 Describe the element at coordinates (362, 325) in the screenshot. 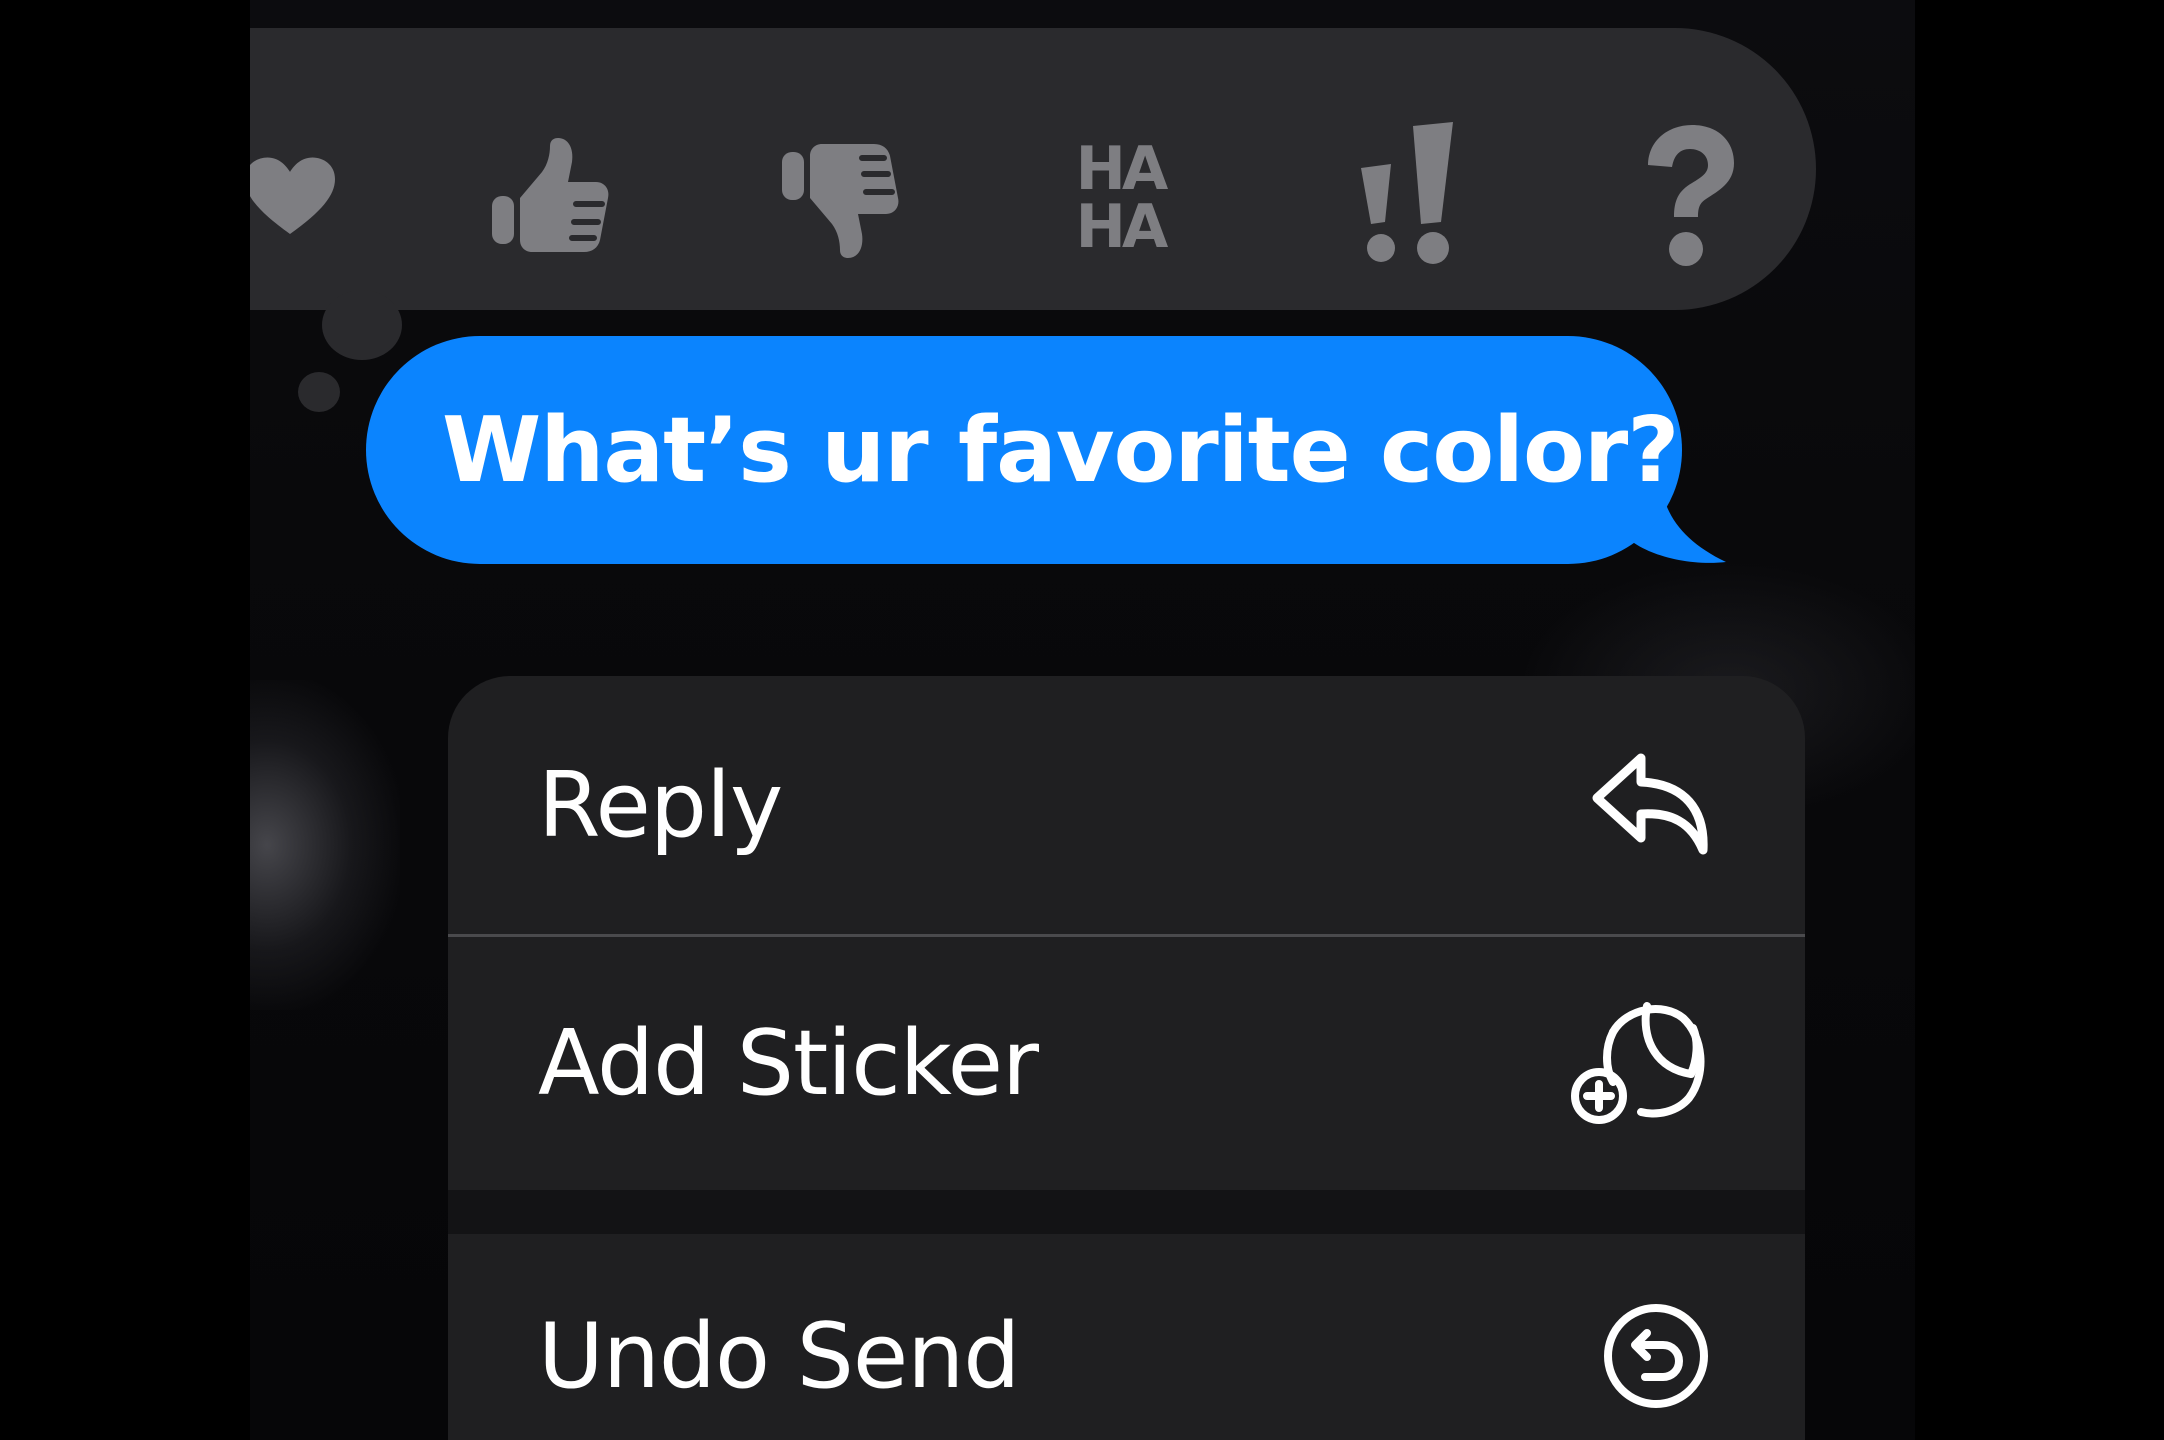

I see `tapback-bar-tail` at that location.